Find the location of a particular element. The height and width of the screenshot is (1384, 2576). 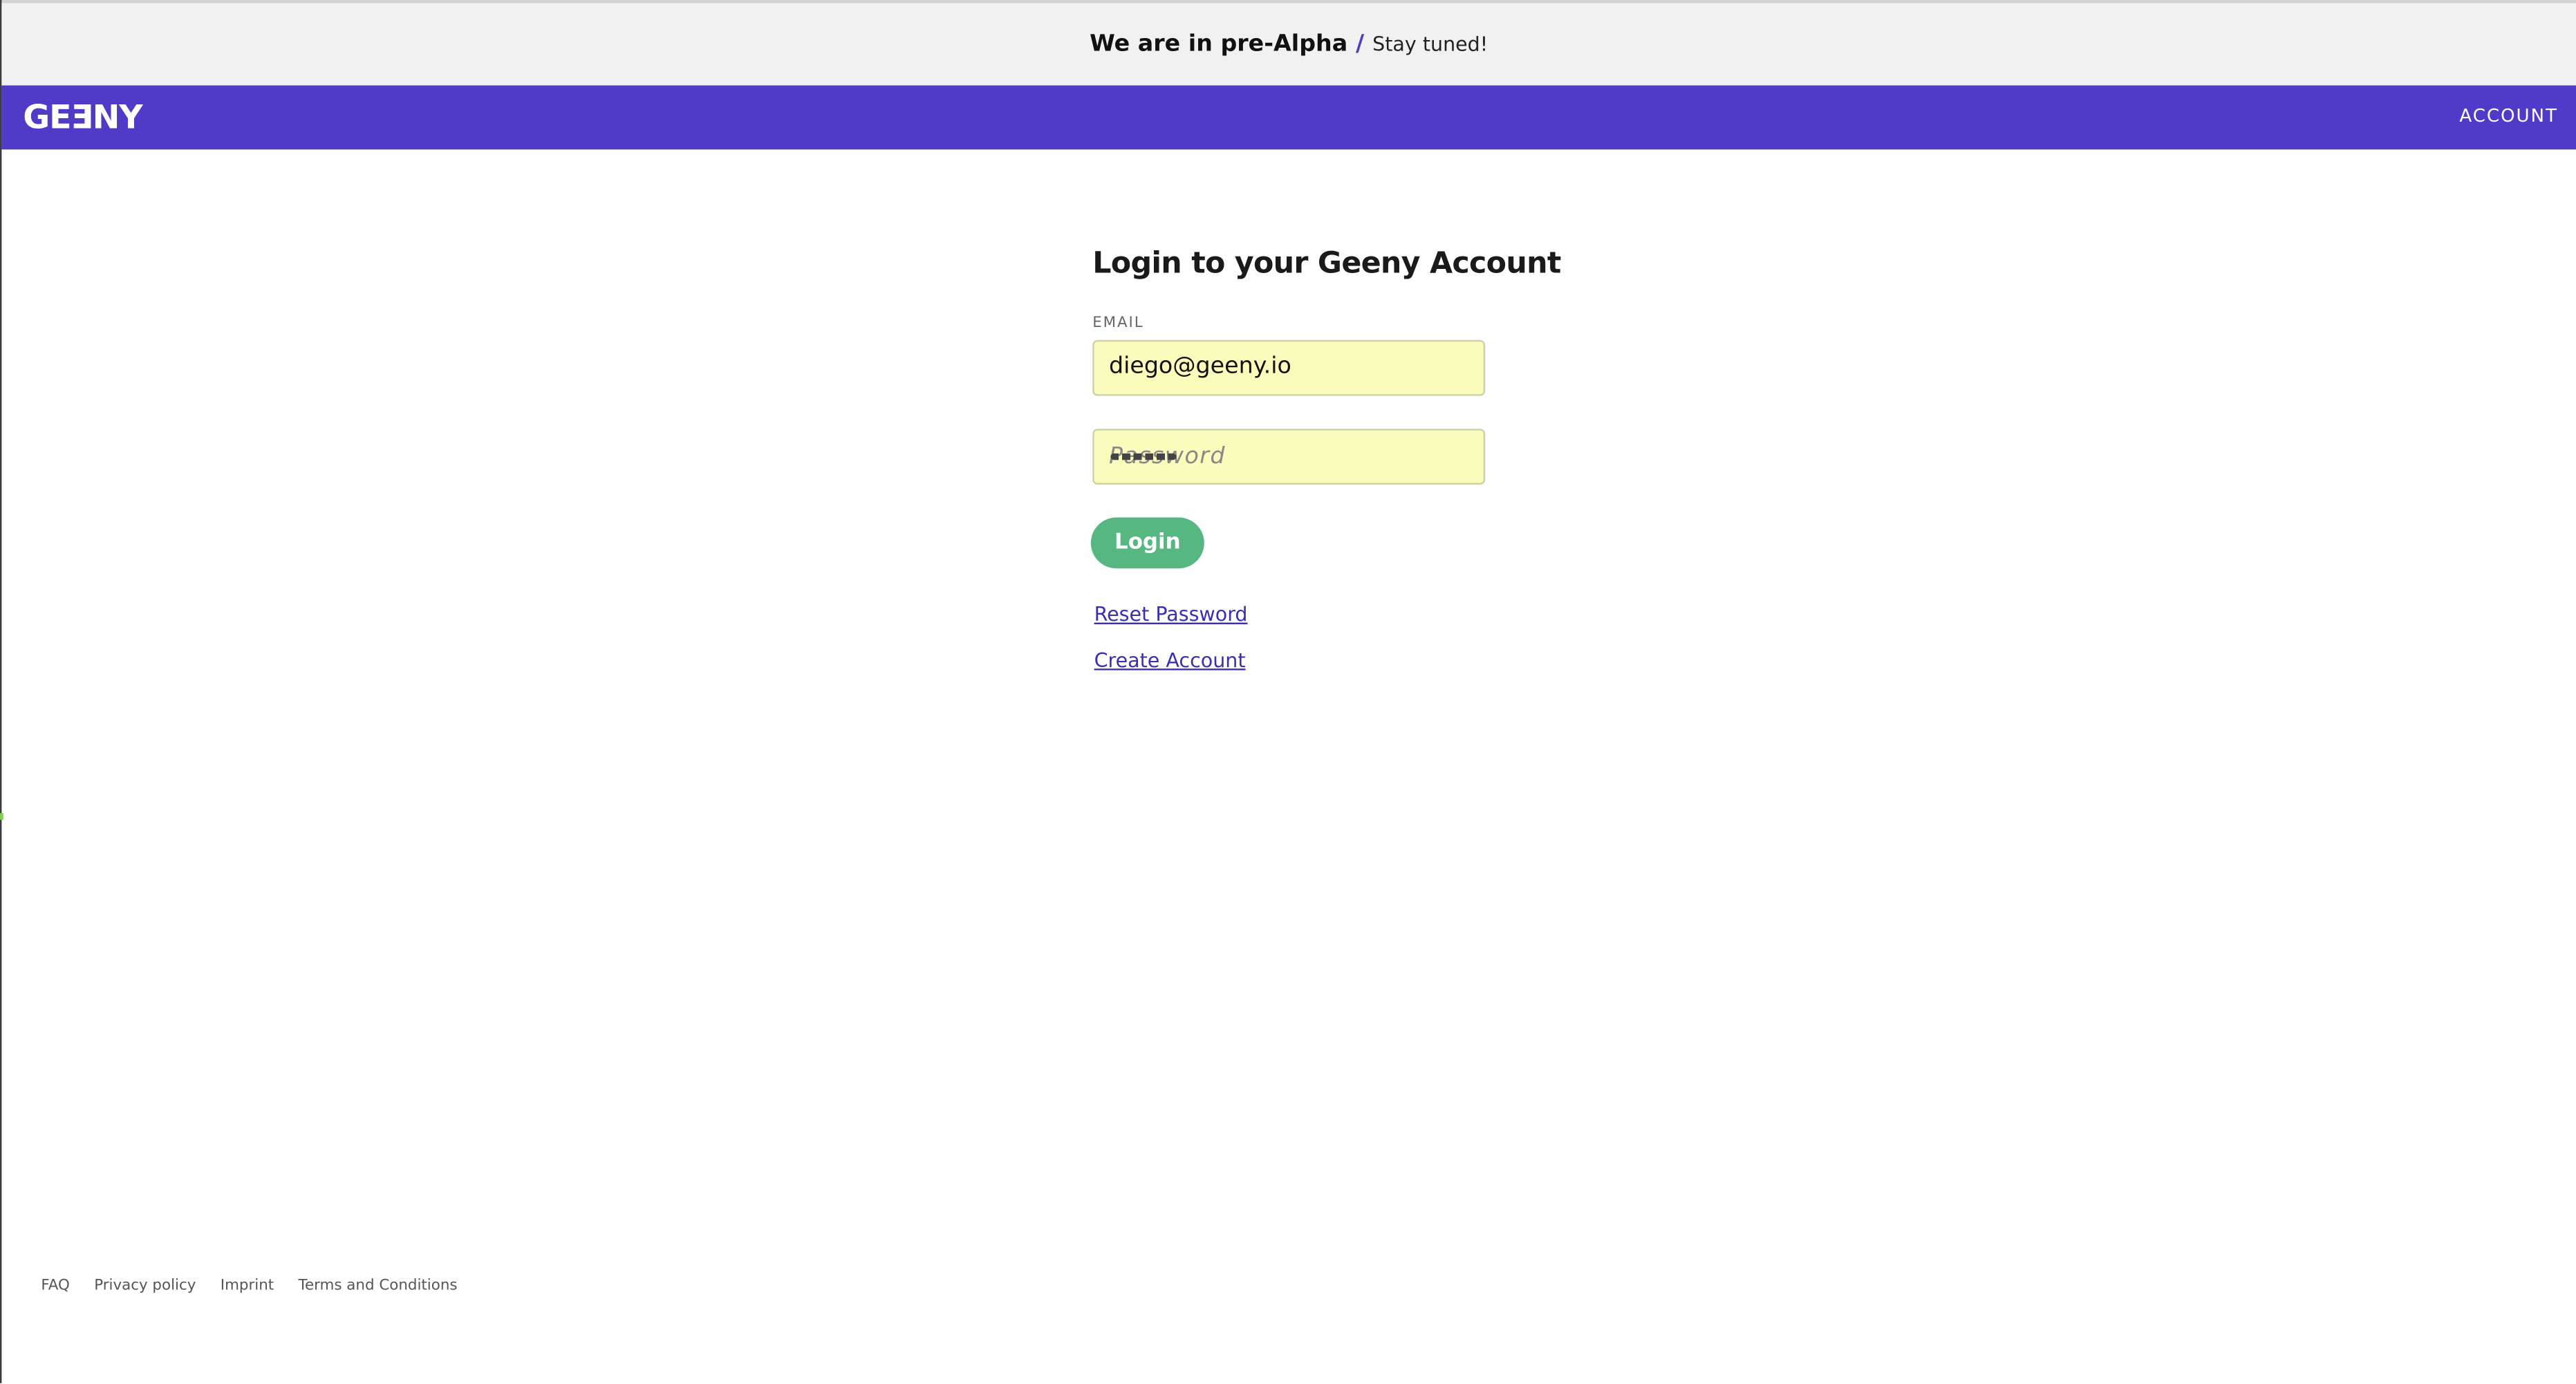

login-title: Login to your Geeny Account is located at coordinates (1326, 263).